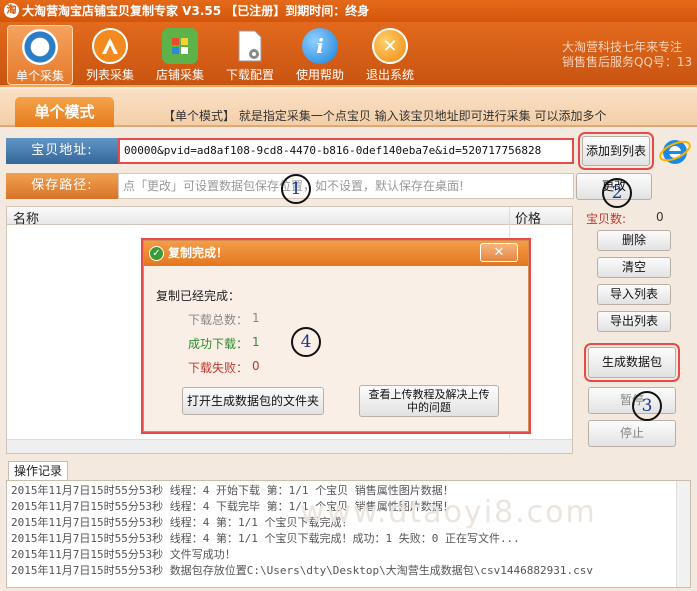 Image resolution: width=697 pixels, height=591 pixels. I want to click on check-icon: ✓, so click(156, 253).